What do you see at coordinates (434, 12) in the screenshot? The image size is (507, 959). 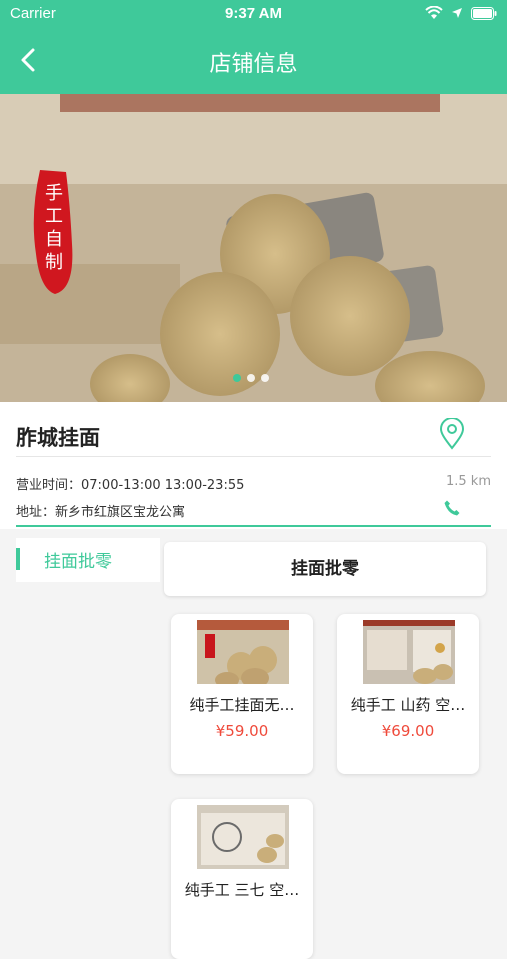 I see `wifi-icon` at bounding box center [434, 12].